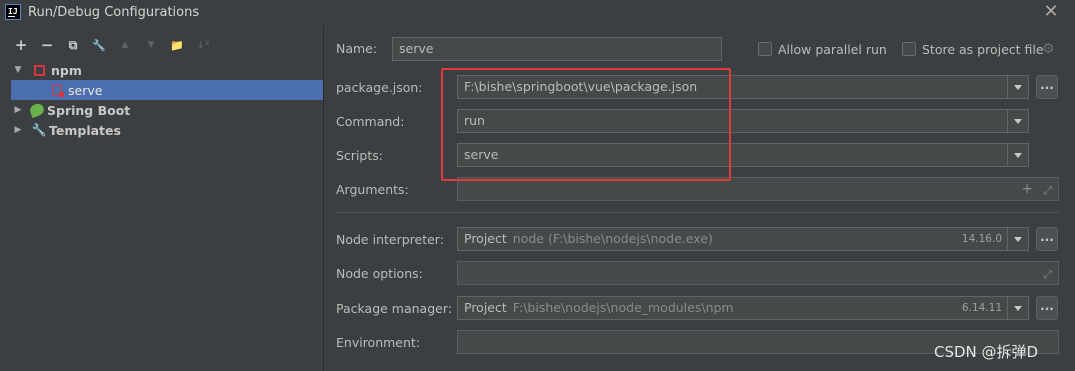  I want to click on arrow-up-icon: ▲, so click(125, 45).